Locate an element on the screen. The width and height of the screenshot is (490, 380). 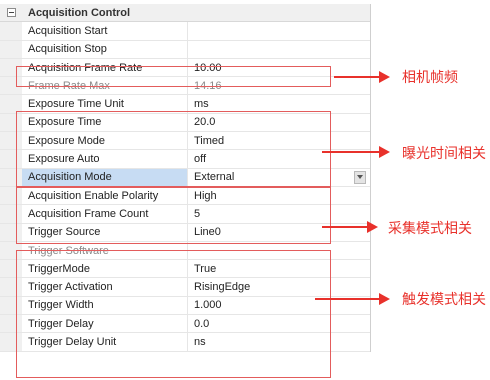
property-row-acquisition-enable-polarity: Acquisition Enable Polarity High is located at coordinates (185, 196).